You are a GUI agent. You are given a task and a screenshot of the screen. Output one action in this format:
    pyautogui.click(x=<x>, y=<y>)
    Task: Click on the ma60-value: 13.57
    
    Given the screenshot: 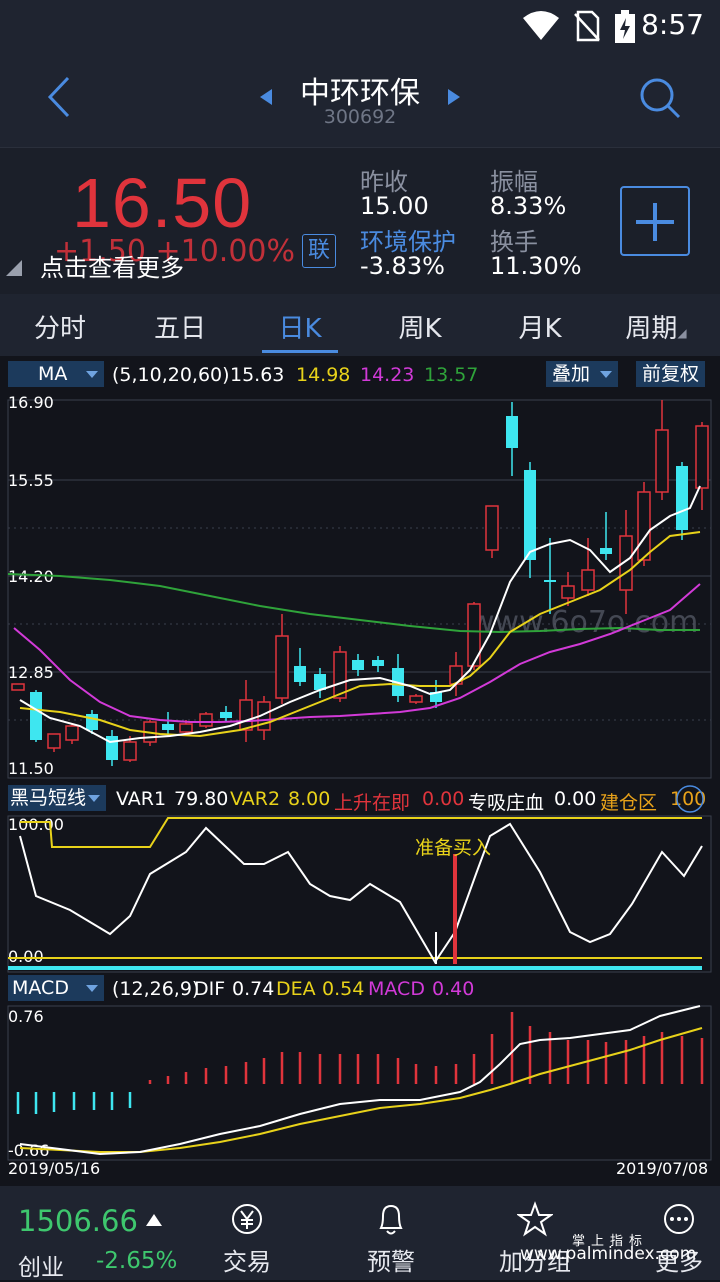 What is the action you would take?
    pyautogui.click(x=451, y=375)
    